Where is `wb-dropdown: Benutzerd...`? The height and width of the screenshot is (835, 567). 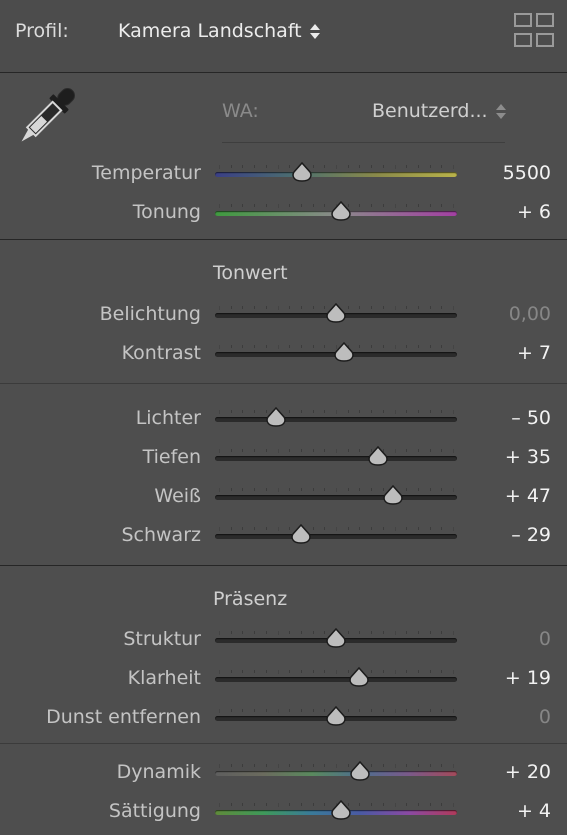
wb-dropdown: Benutzerd... is located at coordinates (439, 111).